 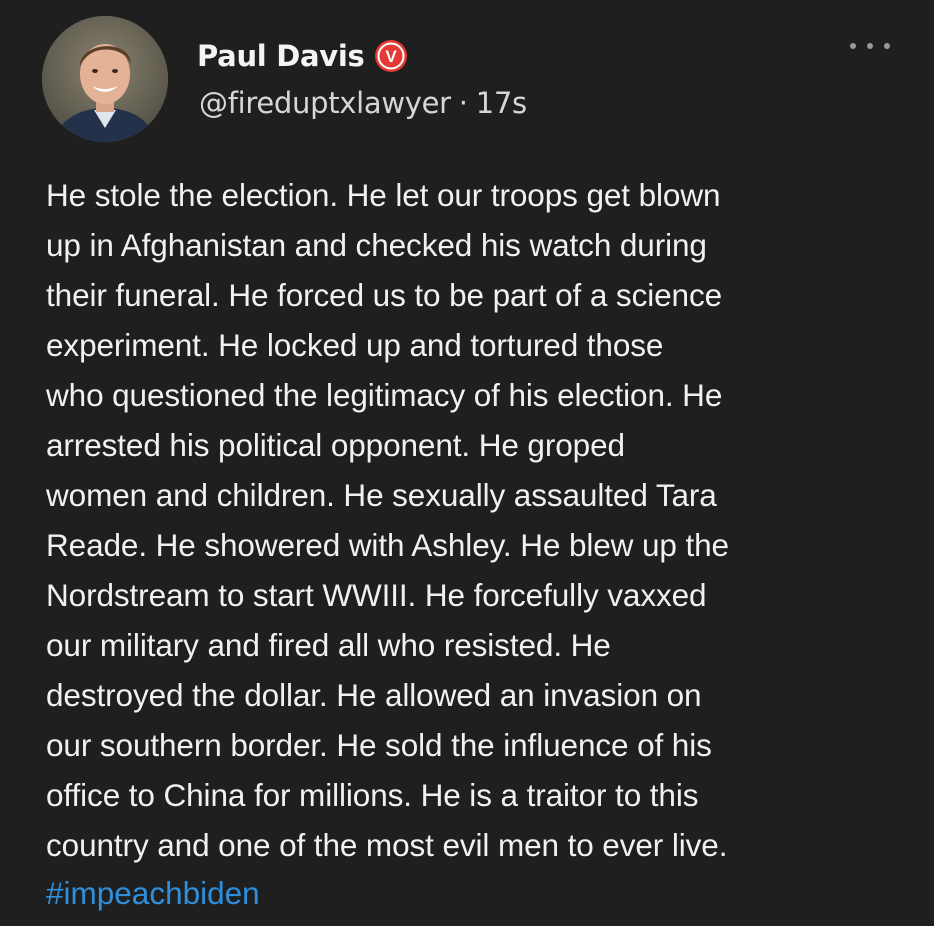 I want to click on avatar-photo, so click(x=105, y=79).